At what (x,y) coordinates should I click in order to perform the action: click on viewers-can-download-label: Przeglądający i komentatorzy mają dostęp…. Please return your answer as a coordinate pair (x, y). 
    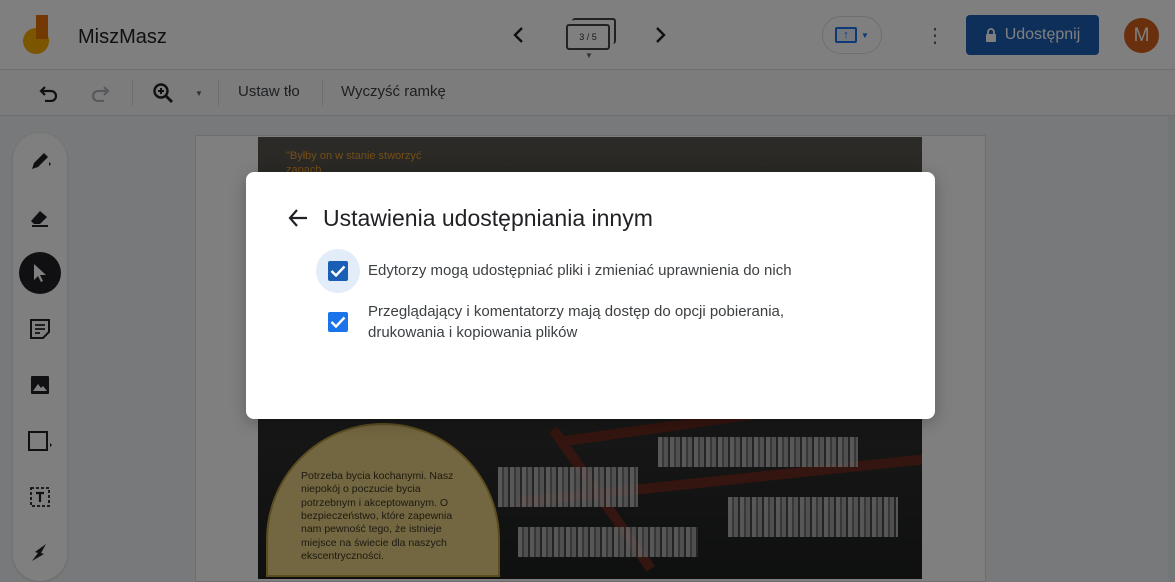
    Looking at the image, I should click on (598, 322).